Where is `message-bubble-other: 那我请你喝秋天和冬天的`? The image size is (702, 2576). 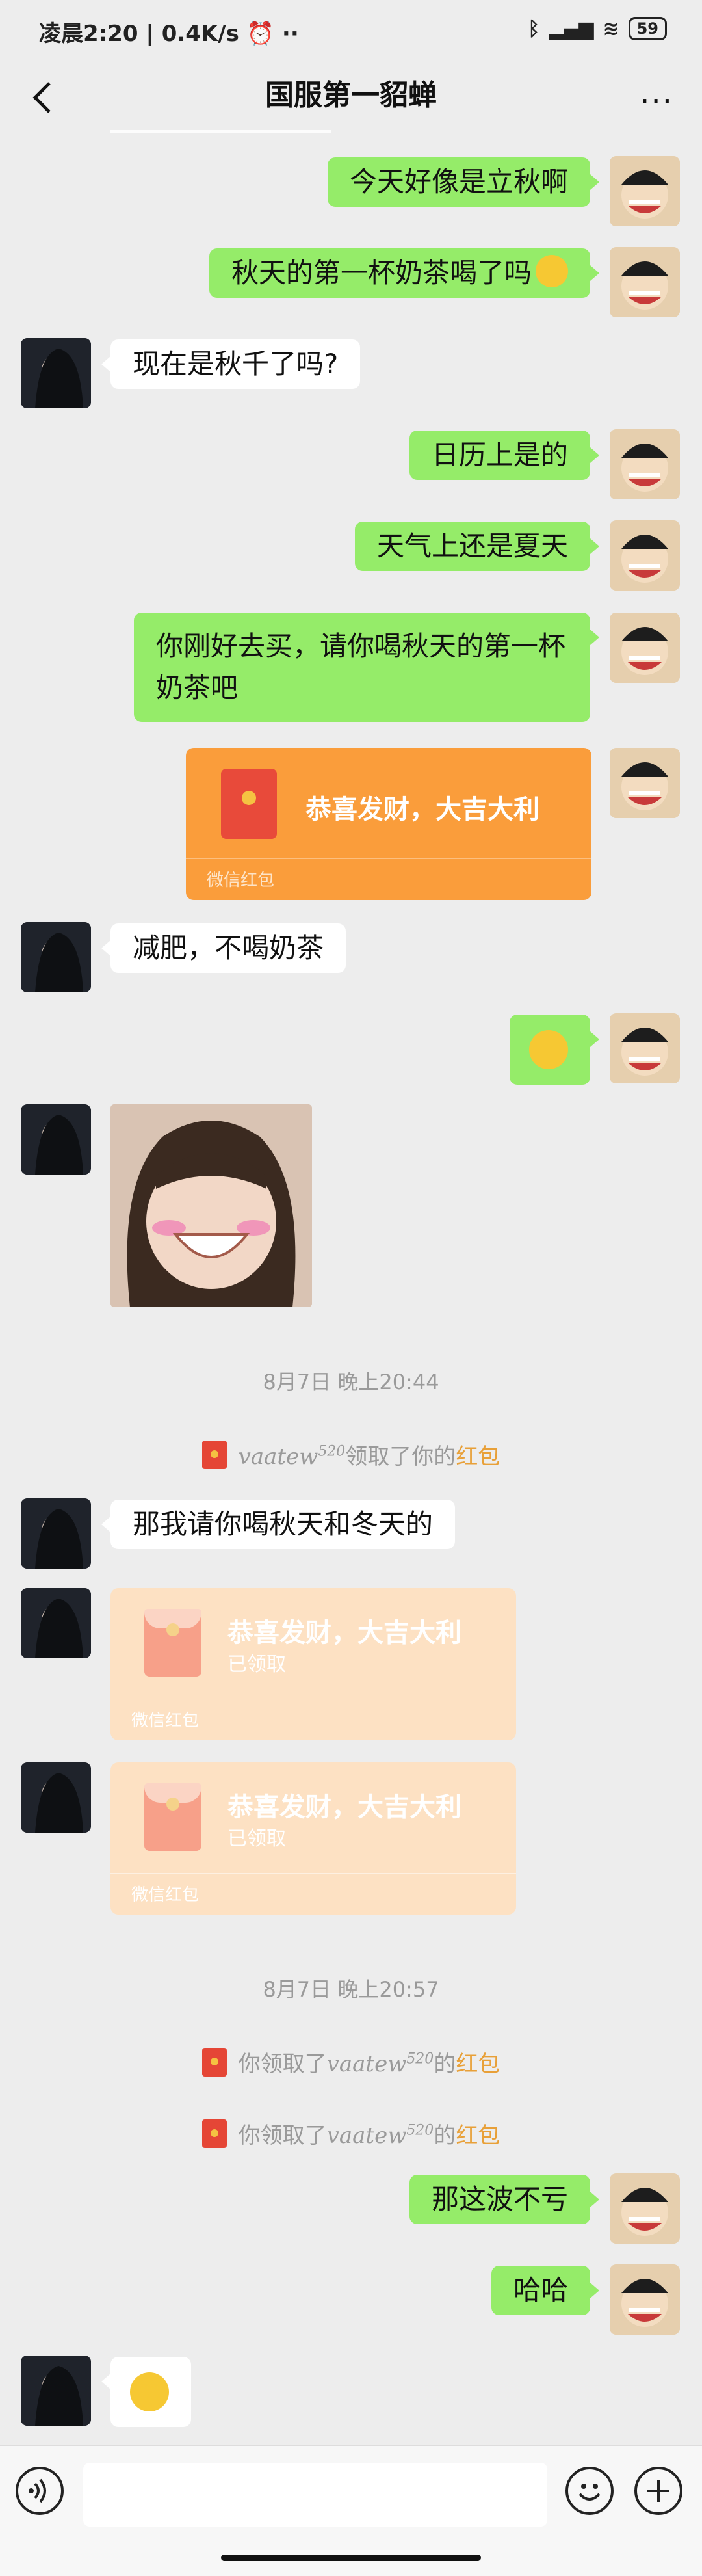 message-bubble-other: 那我请你喝秋天和冬天的 is located at coordinates (279, 1525).